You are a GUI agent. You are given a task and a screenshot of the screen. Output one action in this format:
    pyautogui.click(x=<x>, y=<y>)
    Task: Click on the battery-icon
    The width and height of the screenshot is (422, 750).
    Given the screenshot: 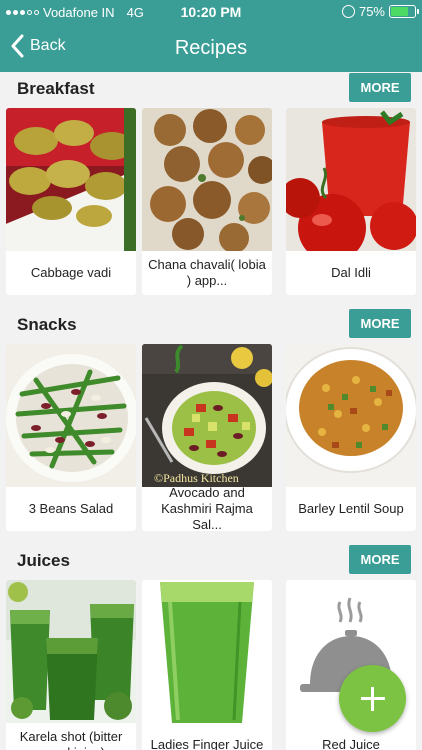 What is the action you would take?
    pyautogui.click(x=404, y=11)
    